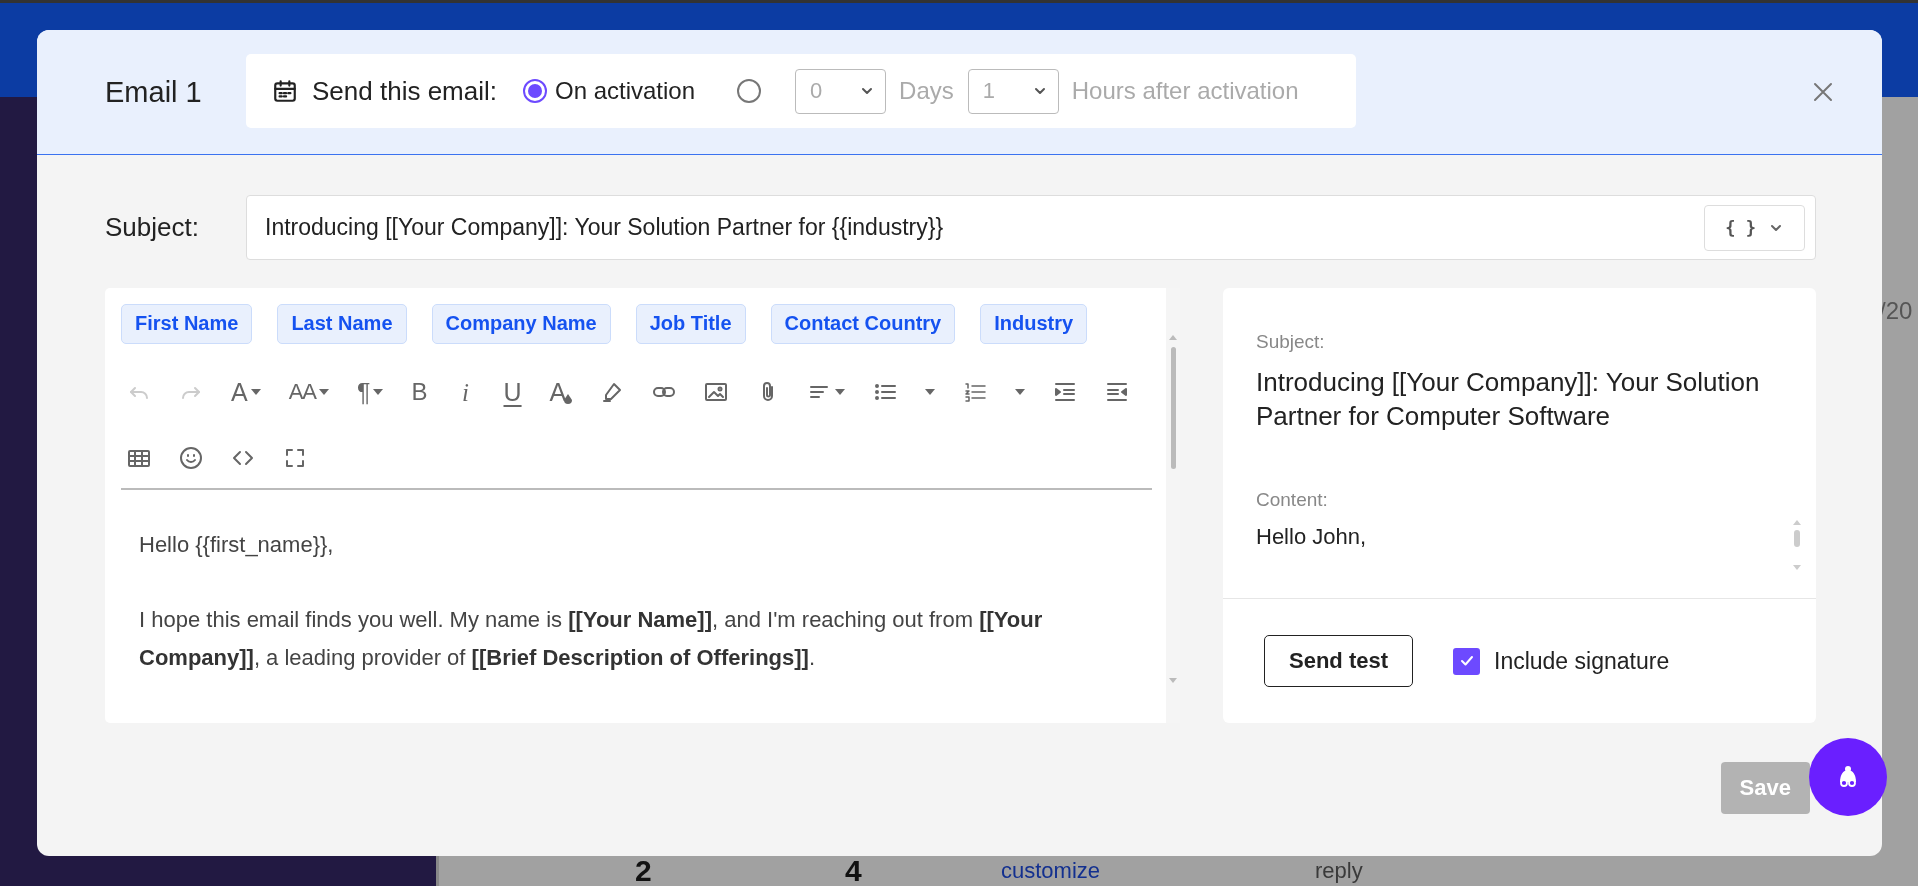 The height and width of the screenshot is (886, 1918). Describe the element at coordinates (521, 324) in the screenshot. I see `merge-tag-button: Company Name` at that location.